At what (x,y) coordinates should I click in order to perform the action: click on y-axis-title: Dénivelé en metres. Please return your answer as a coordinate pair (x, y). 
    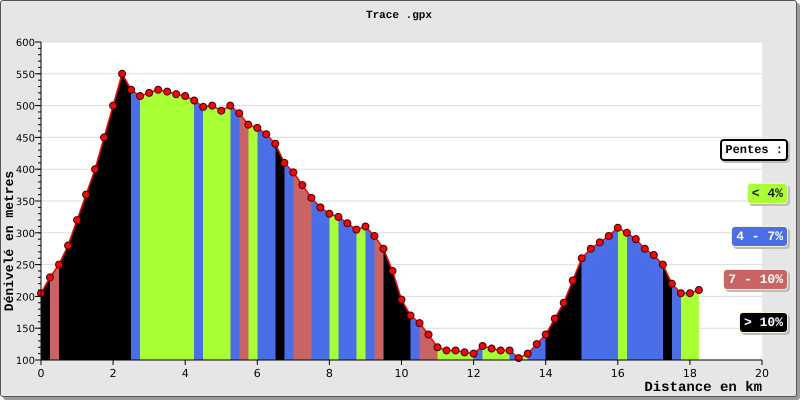
    Looking at the image, I should click on (9, 241).